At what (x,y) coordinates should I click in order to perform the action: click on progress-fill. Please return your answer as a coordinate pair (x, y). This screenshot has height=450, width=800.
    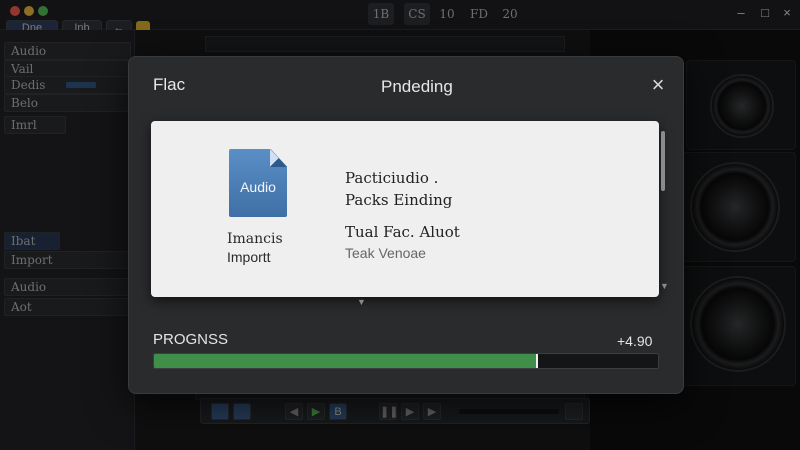
    Looking at the image, I should click on (346, 361).